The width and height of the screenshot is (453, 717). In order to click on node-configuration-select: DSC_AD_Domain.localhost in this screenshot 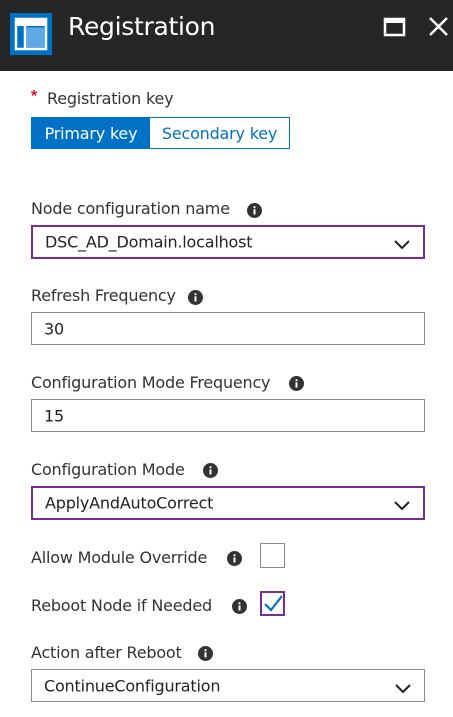, I will do `click(228, 242)`.